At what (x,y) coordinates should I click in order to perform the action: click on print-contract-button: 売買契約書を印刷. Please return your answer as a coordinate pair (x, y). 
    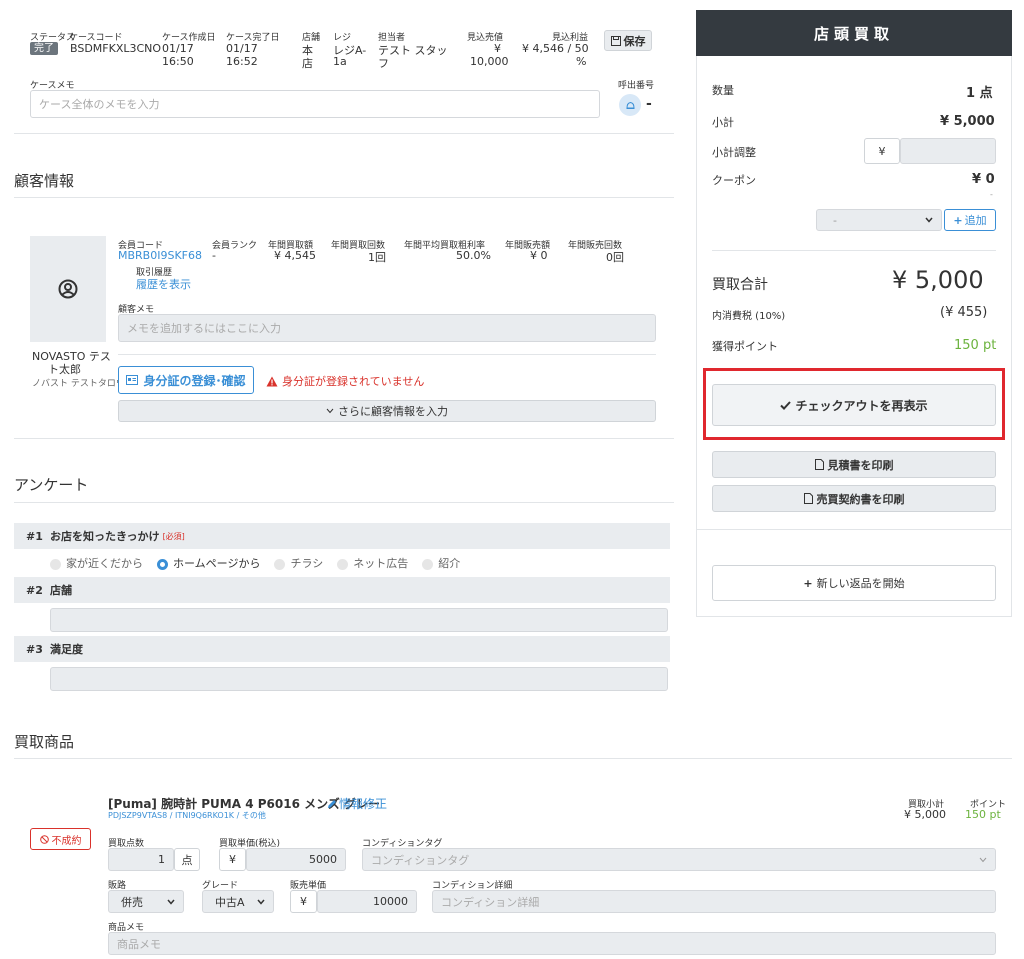
    Looking at the image, I should click on (854, 498).